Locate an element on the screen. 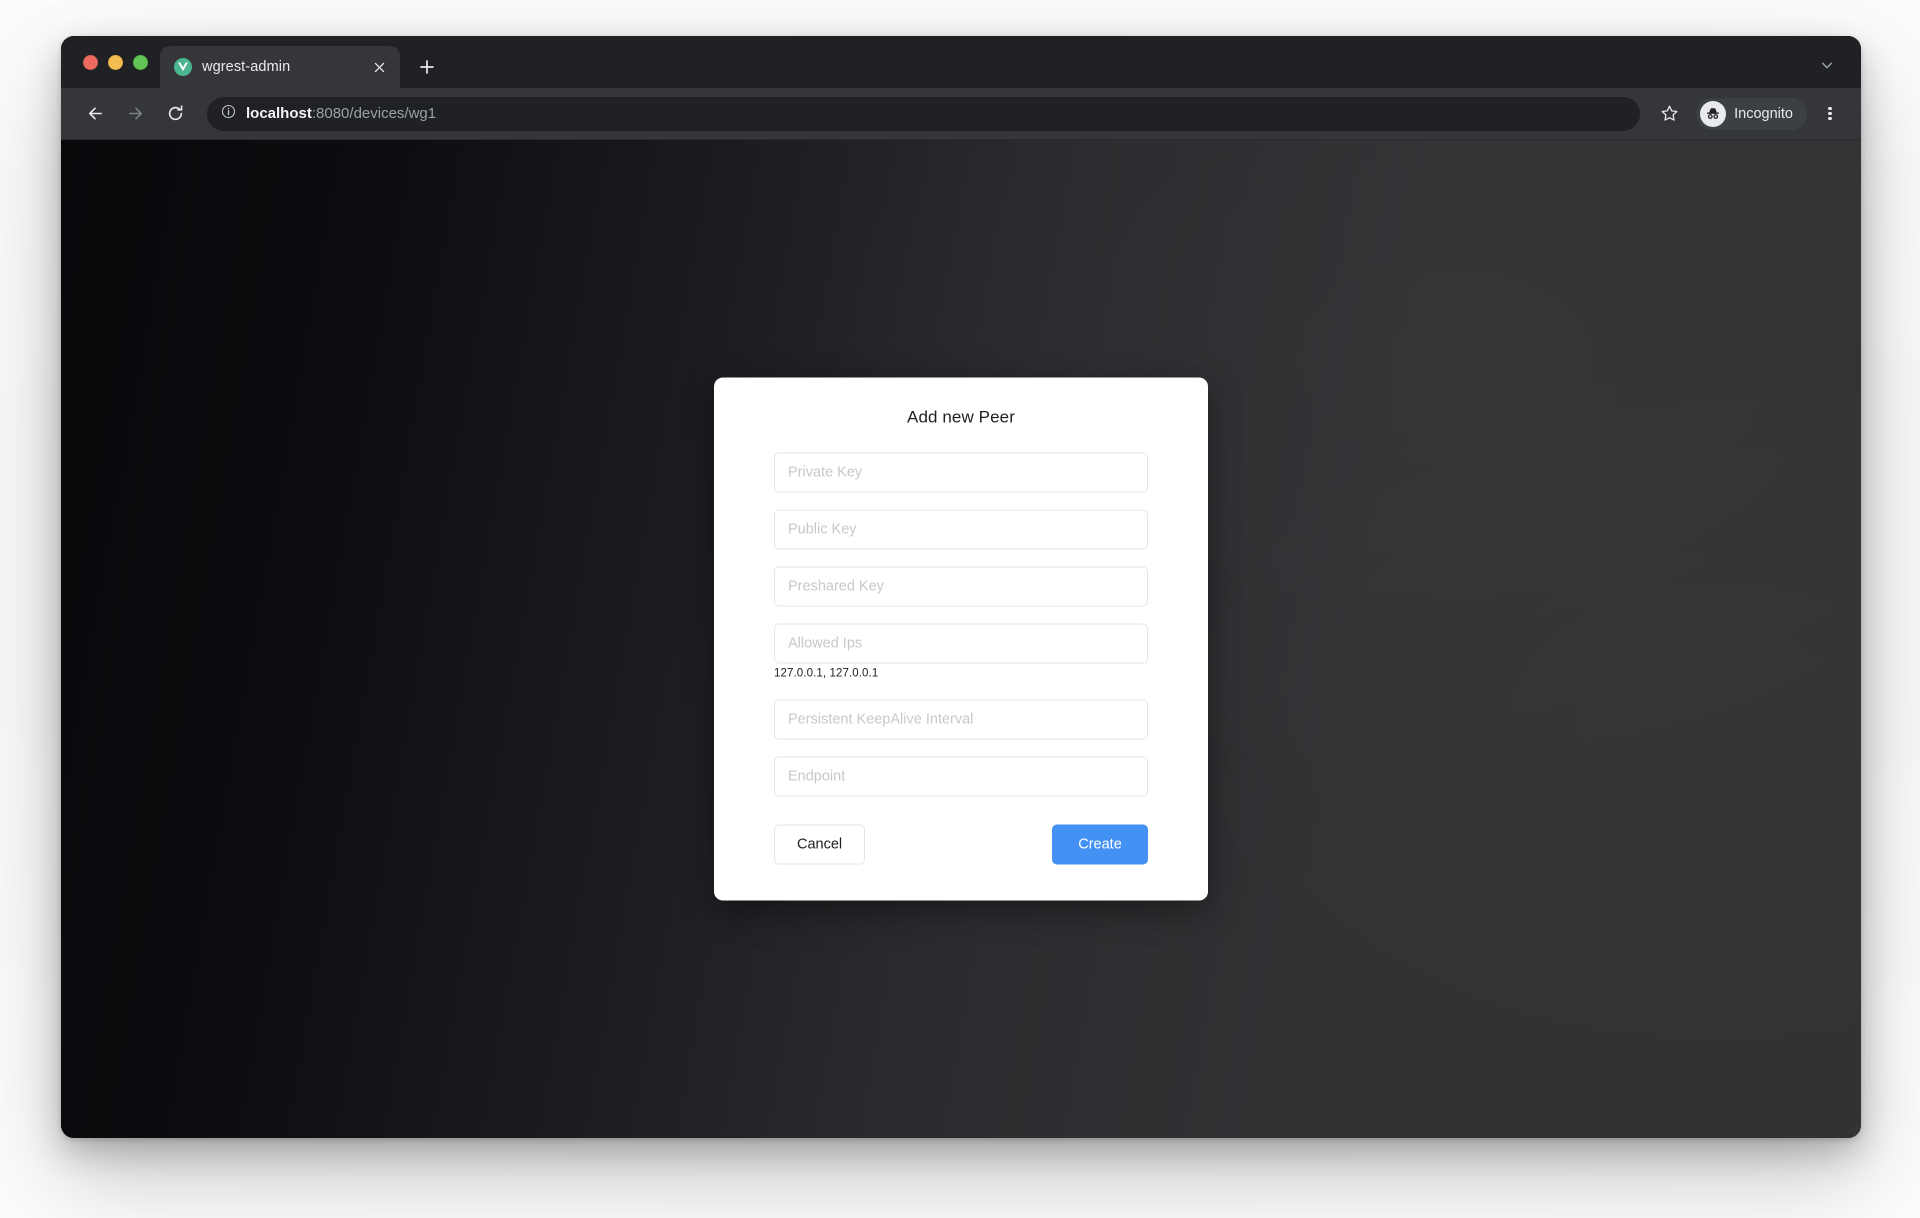 The height and width of the screenshot is (1218, 1920). close-tab-button is located at coordinates (379, 67).